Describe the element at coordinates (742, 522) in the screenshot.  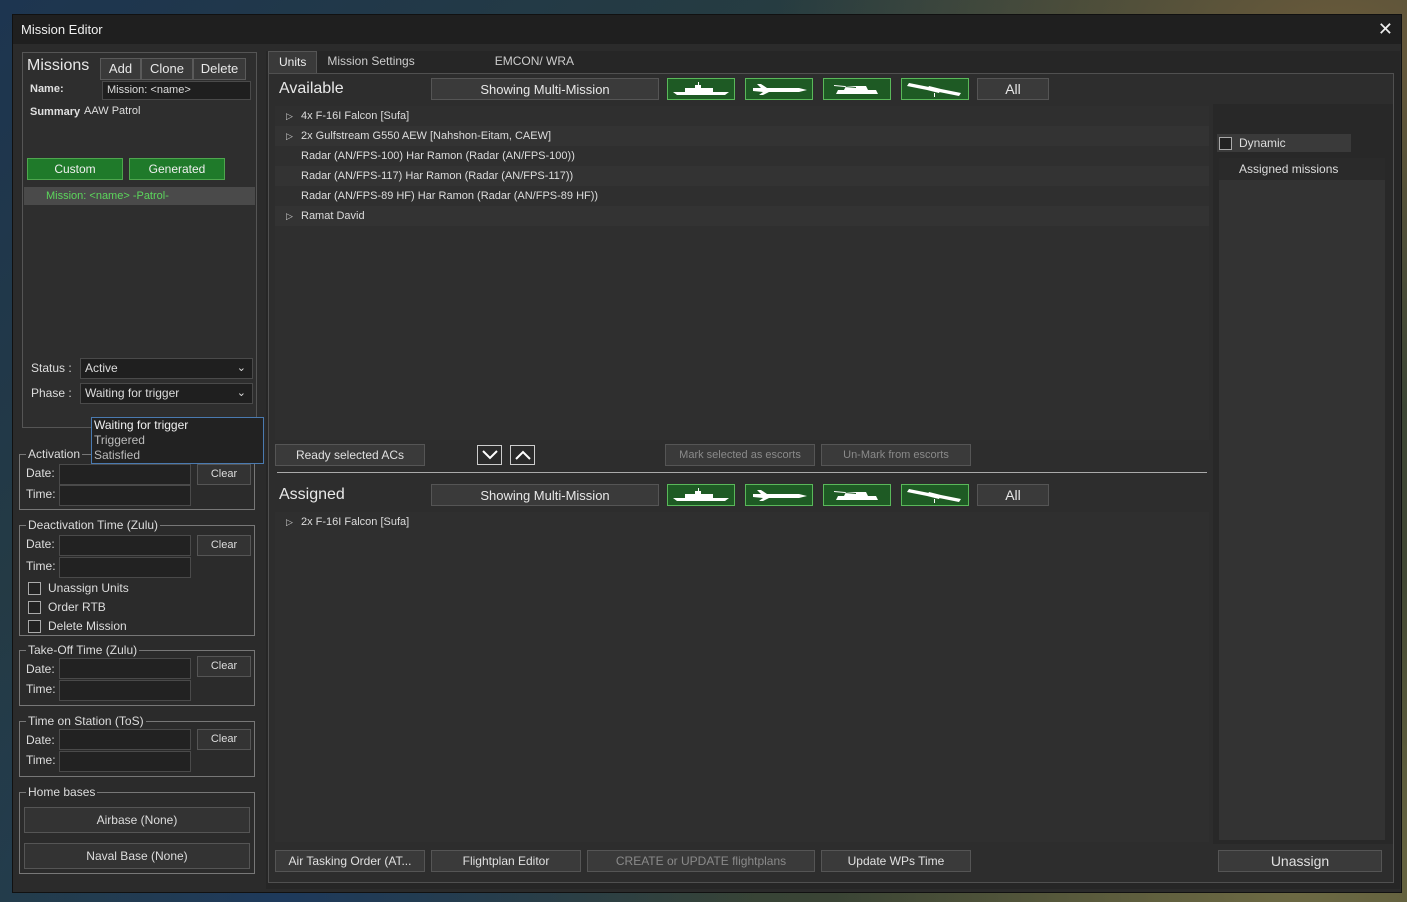
I see `list-item: ▷ 2x F-16I Falcon [Sufa]` at that location.